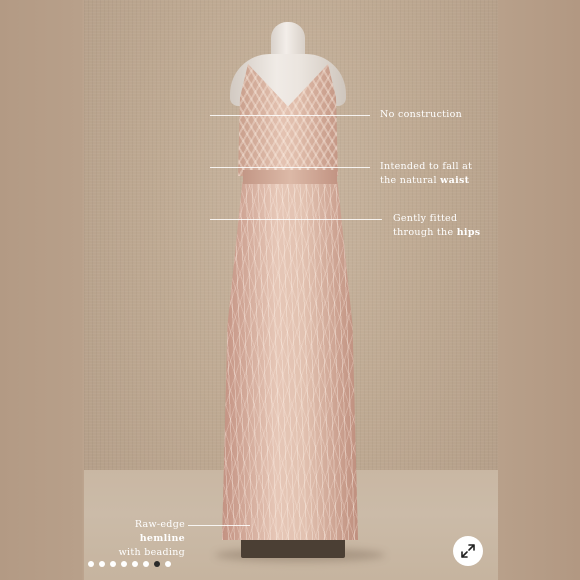  I want to click on dress-waistband, so click(290, 177).